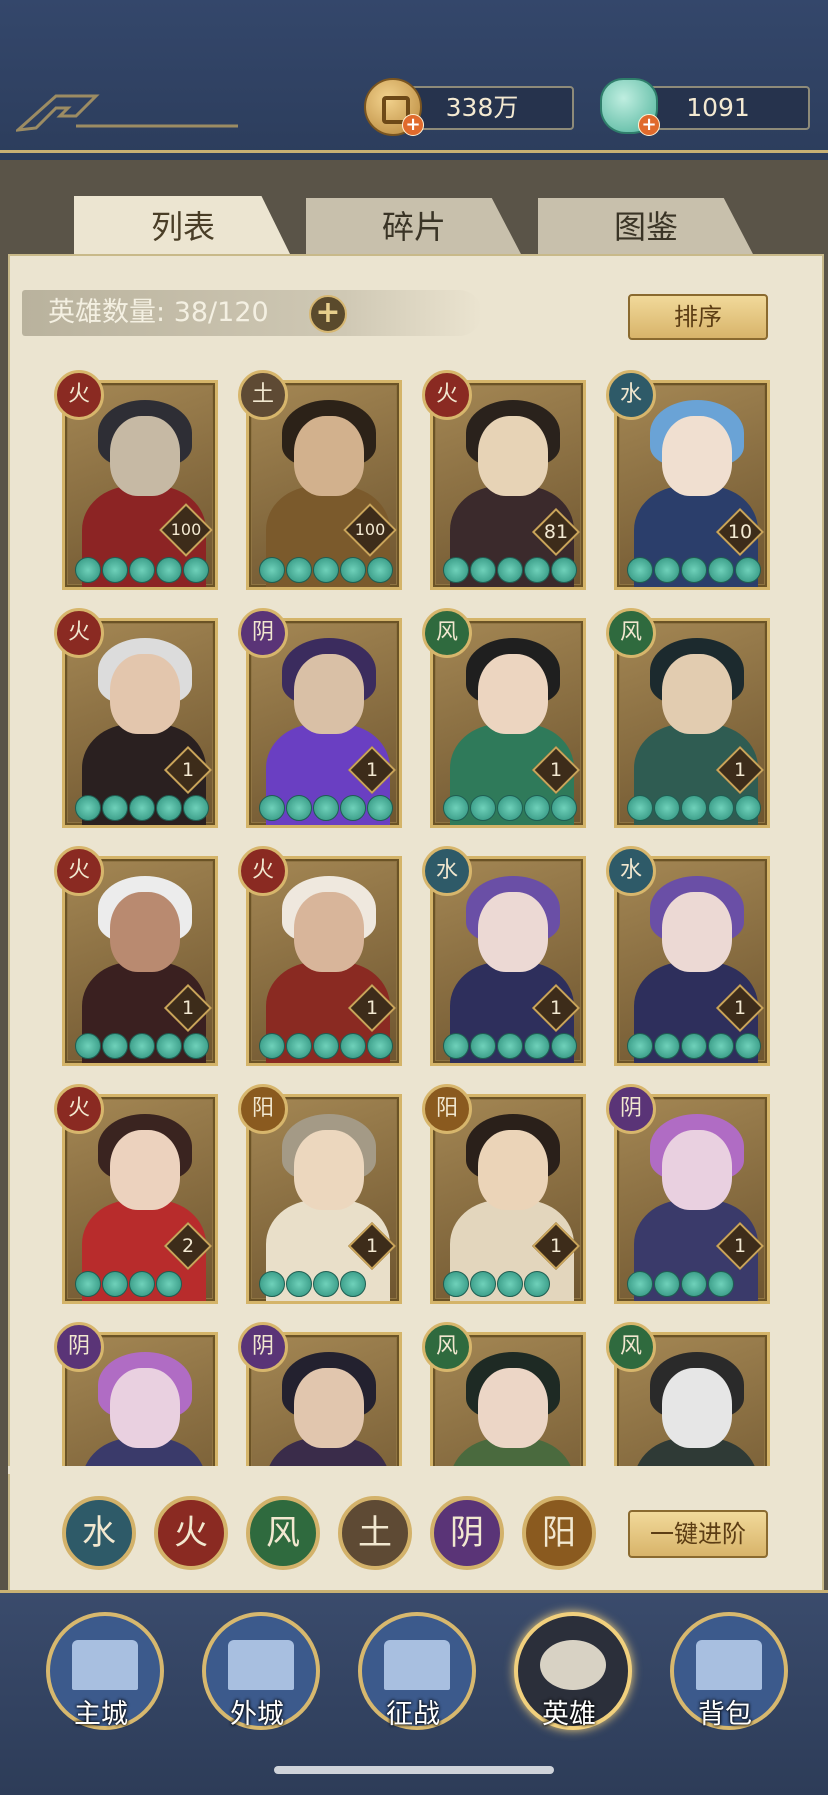 The height and width of the screenshot is (1795, 828). I want to click on tab-fragments-label: 碎片, so click(413, 227).